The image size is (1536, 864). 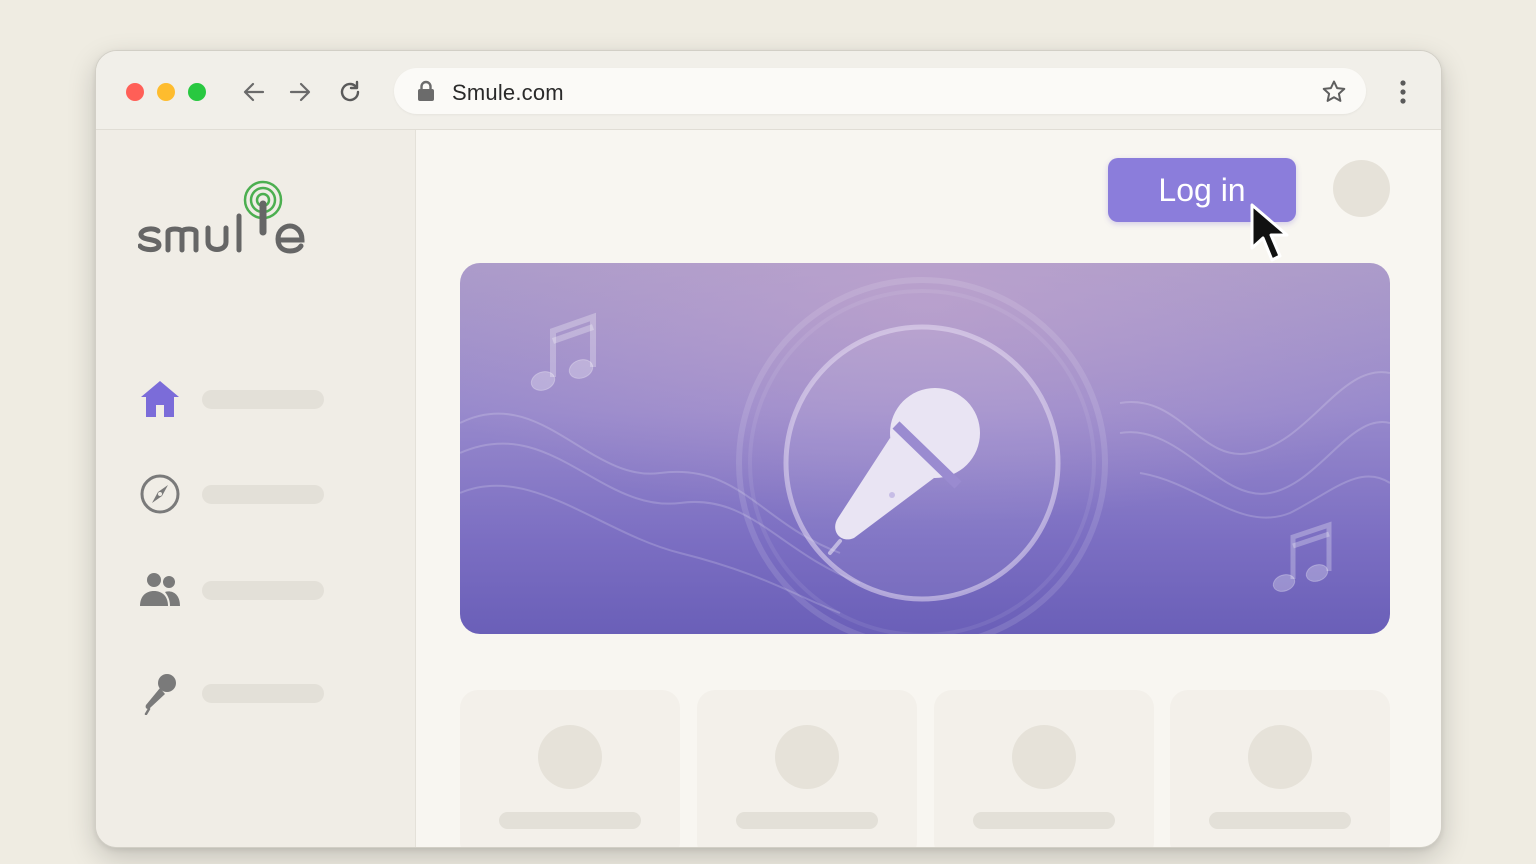 I want to click on more-icon, so click(x=1403, y=92).